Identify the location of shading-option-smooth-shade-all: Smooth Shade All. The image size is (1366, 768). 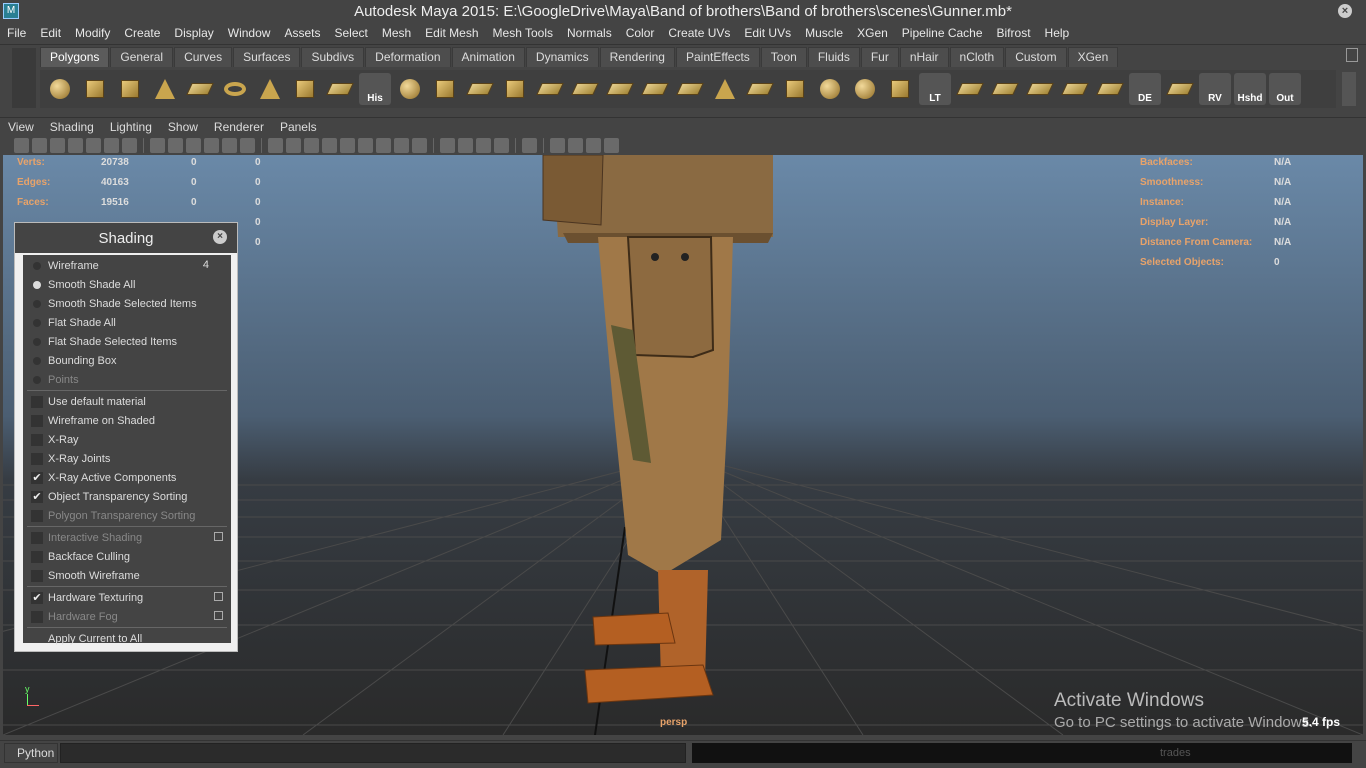
(127, 284).